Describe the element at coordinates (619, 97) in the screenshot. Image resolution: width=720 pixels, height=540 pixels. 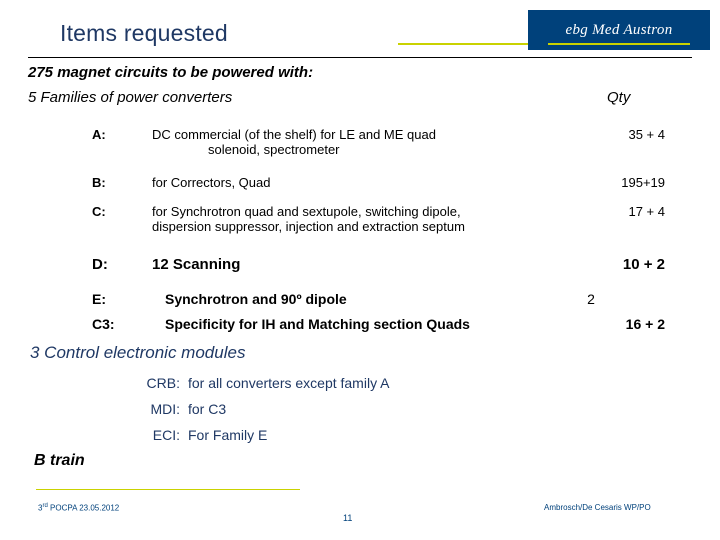
I see `qty-column-header: Qty` at that location.